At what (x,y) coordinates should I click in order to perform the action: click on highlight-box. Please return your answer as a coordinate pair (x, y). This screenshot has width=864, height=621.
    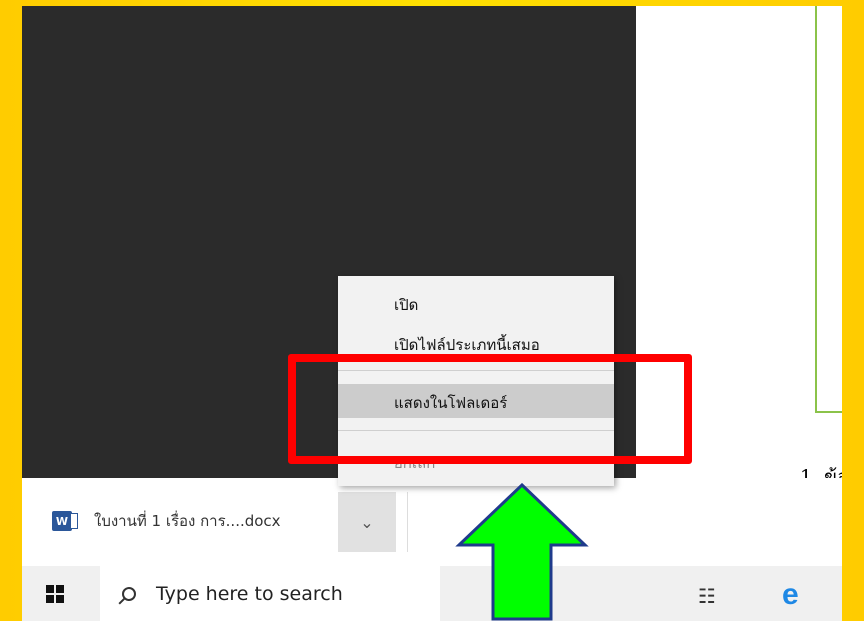
    Looking at the image, I should click on (490, 409).